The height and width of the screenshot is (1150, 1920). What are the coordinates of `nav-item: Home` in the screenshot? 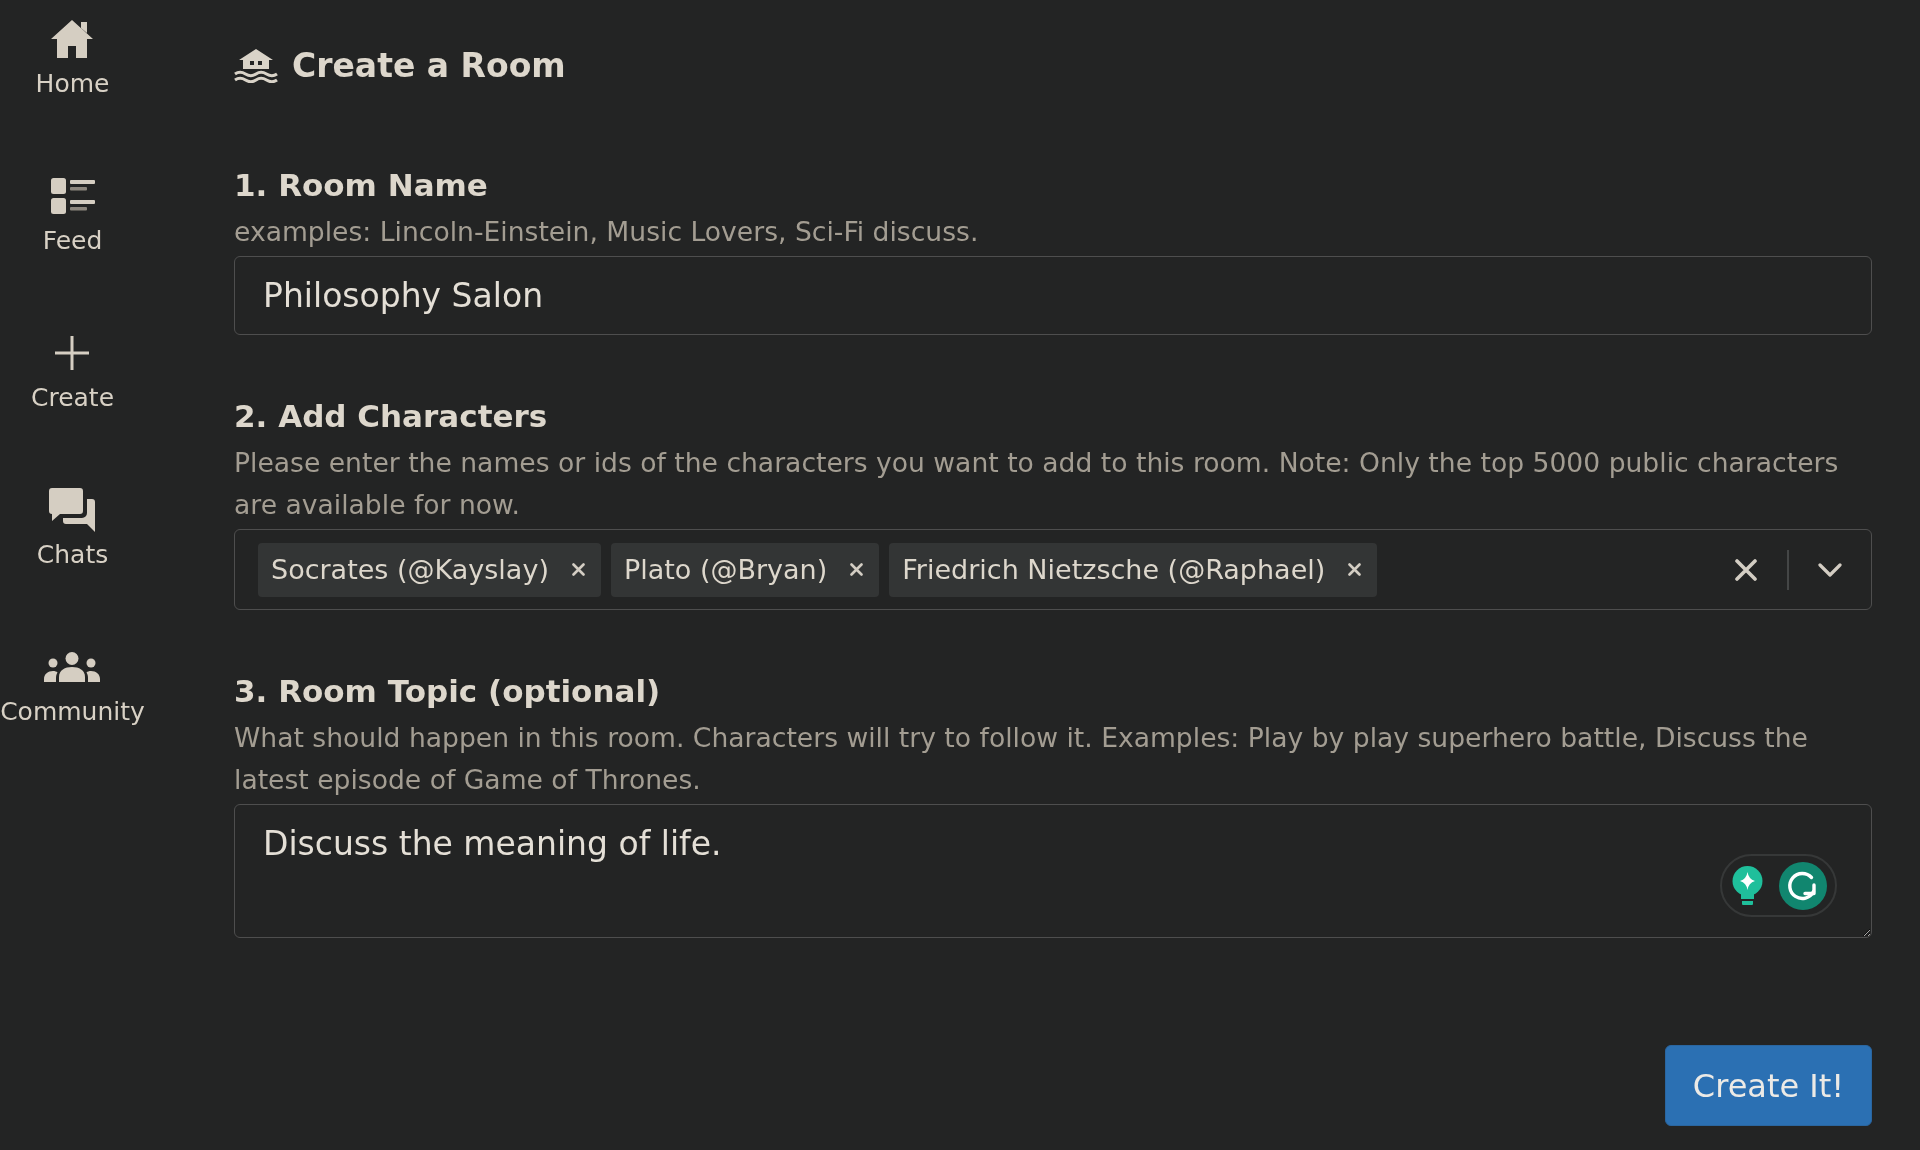 It's located at (72, 59).